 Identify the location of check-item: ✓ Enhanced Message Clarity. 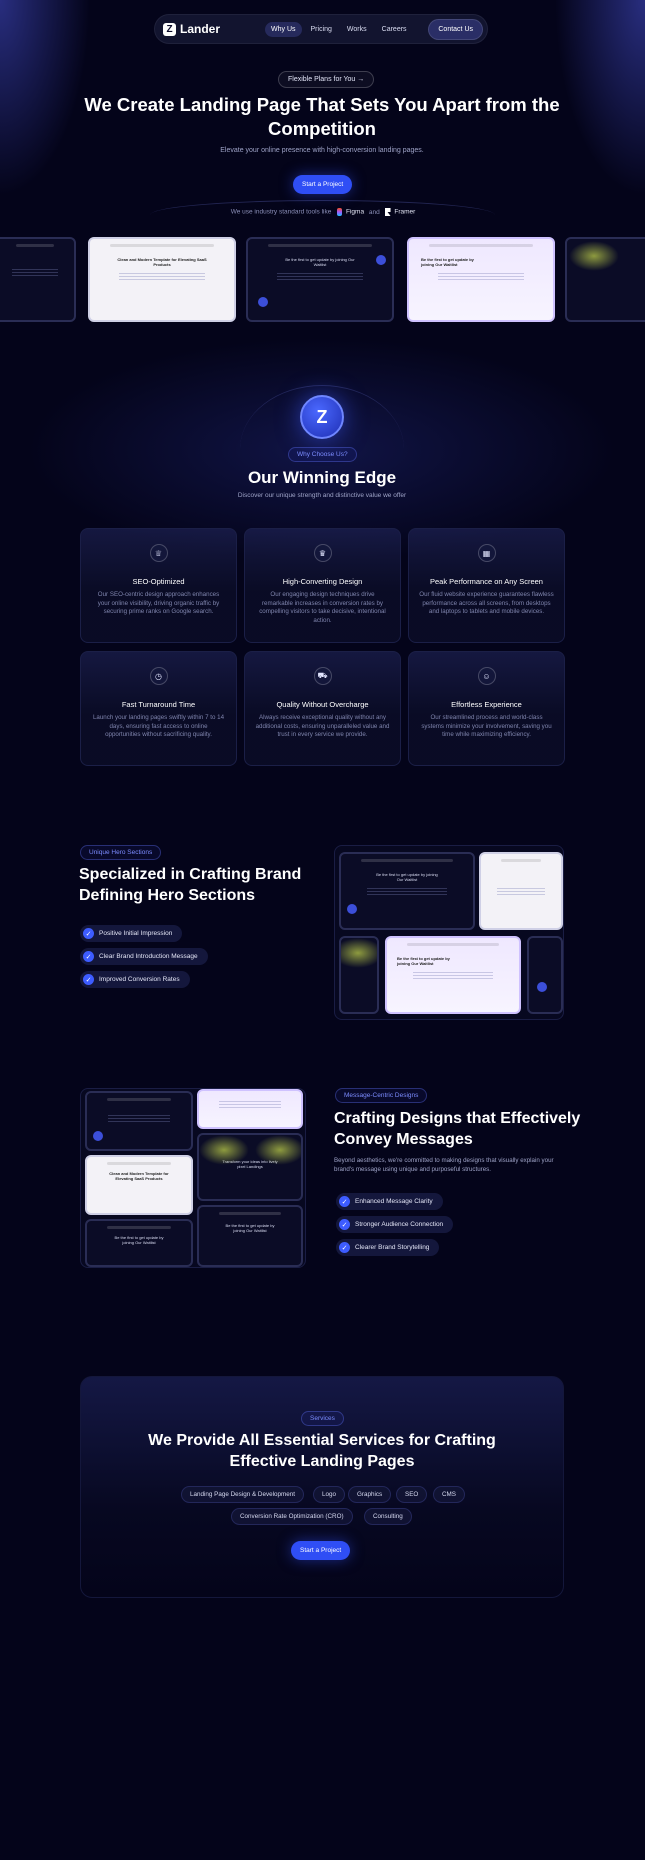
(389, 1201).